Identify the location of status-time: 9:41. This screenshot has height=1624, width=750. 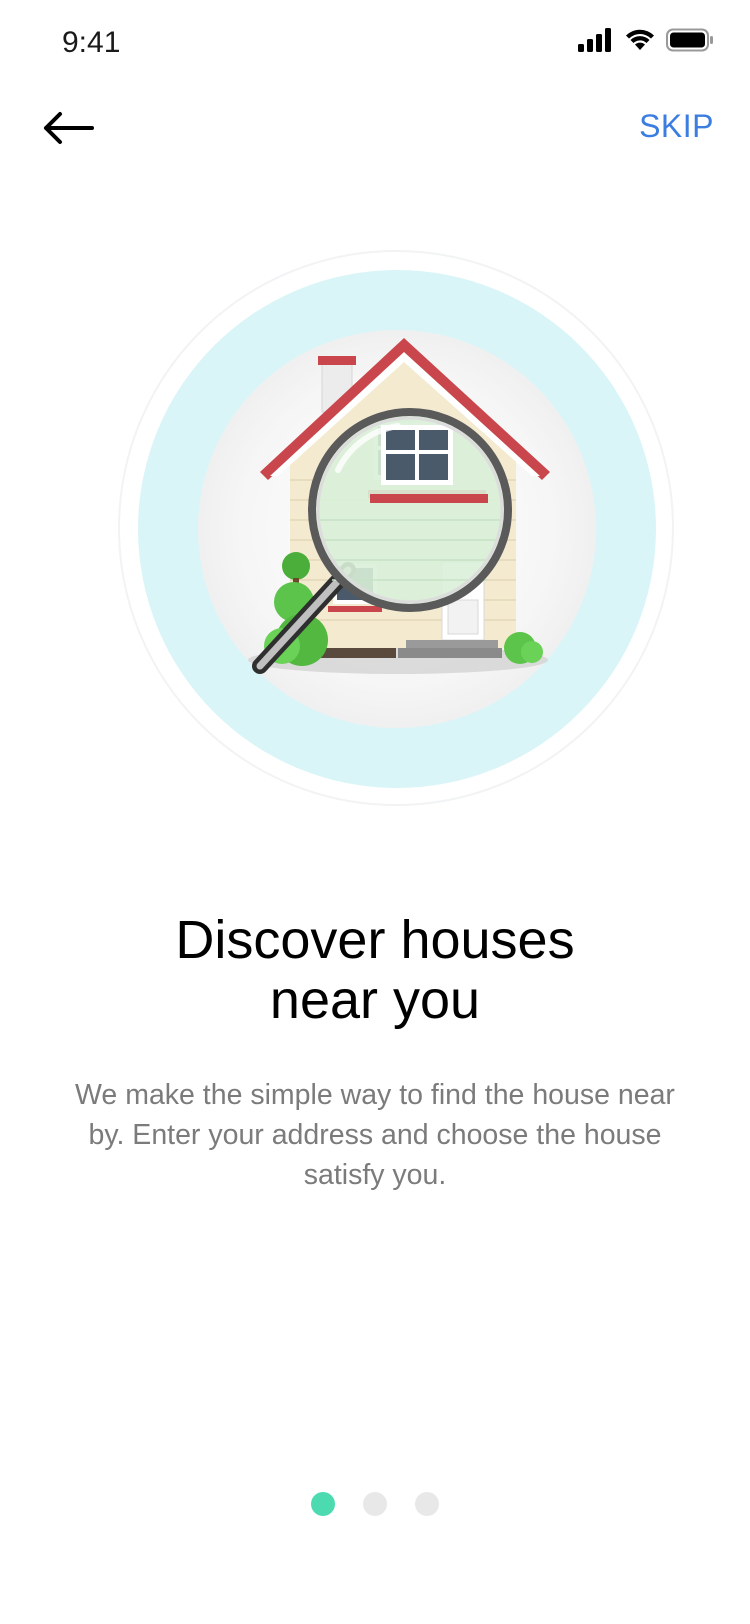
(91, 42).